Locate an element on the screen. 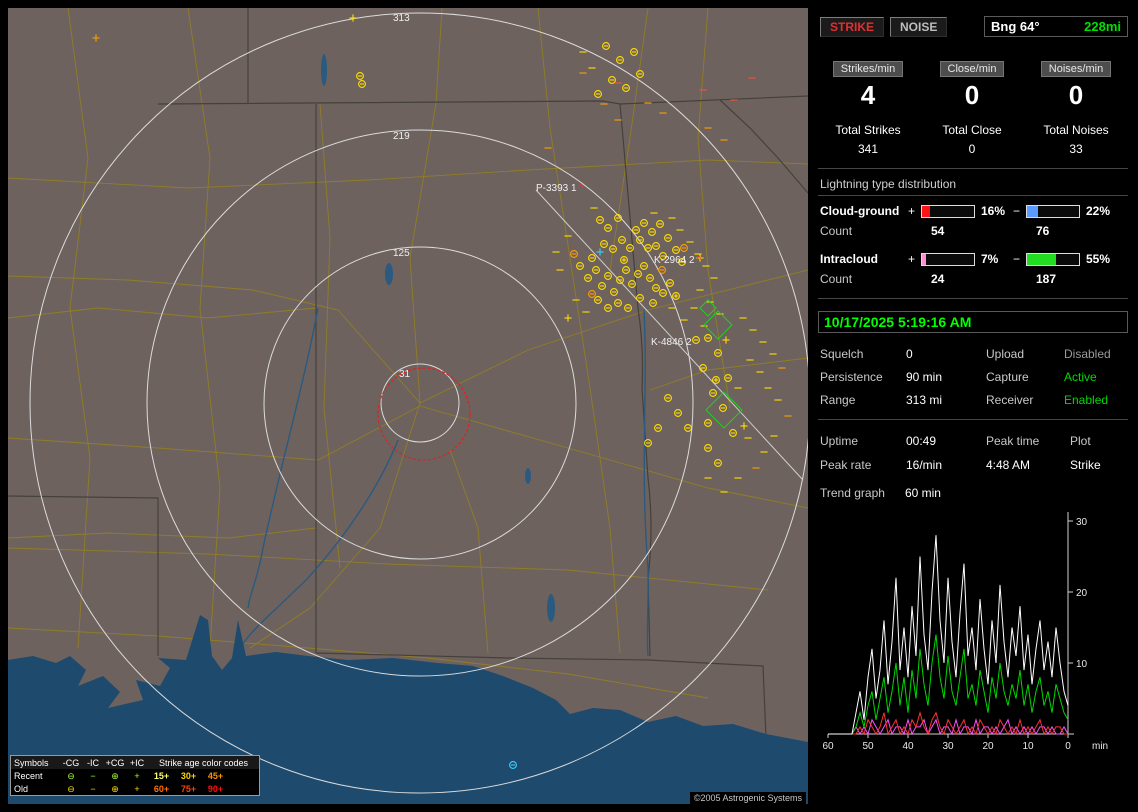 The image size is (1138, 812). bearing-range: 228mi is located at coordinates (1102, 26).